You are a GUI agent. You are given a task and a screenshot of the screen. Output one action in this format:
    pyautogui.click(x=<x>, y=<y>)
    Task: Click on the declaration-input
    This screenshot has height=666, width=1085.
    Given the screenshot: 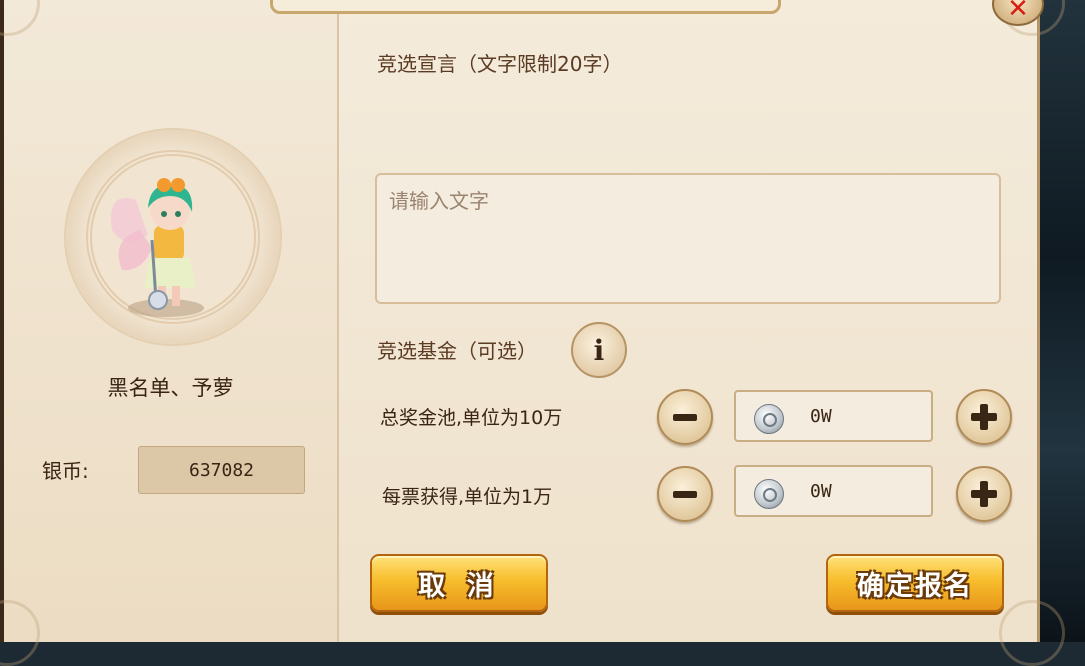 What is the action you would take?
    pyautogui.click(x=688, y=238)
    